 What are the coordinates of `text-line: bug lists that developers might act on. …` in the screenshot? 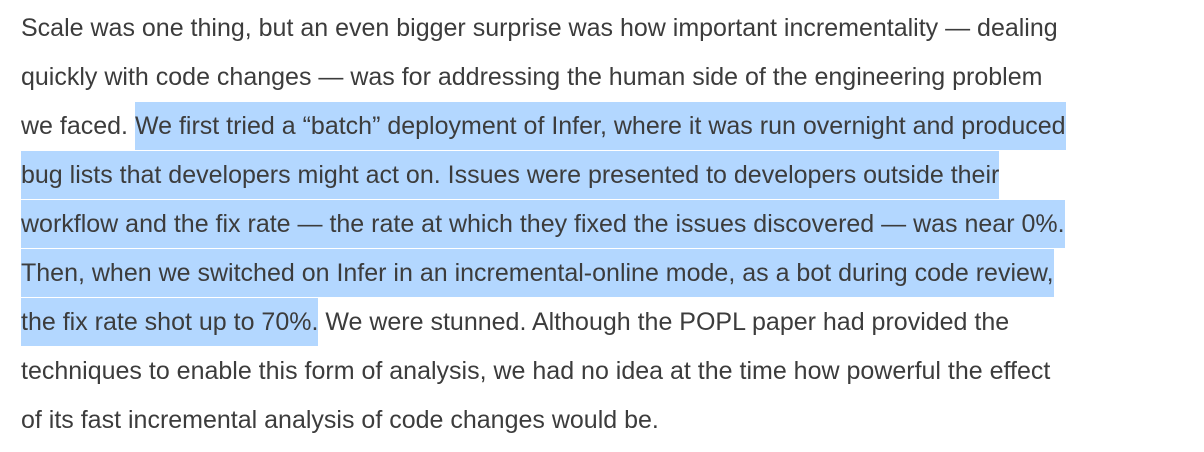 It's located at (510, 175).